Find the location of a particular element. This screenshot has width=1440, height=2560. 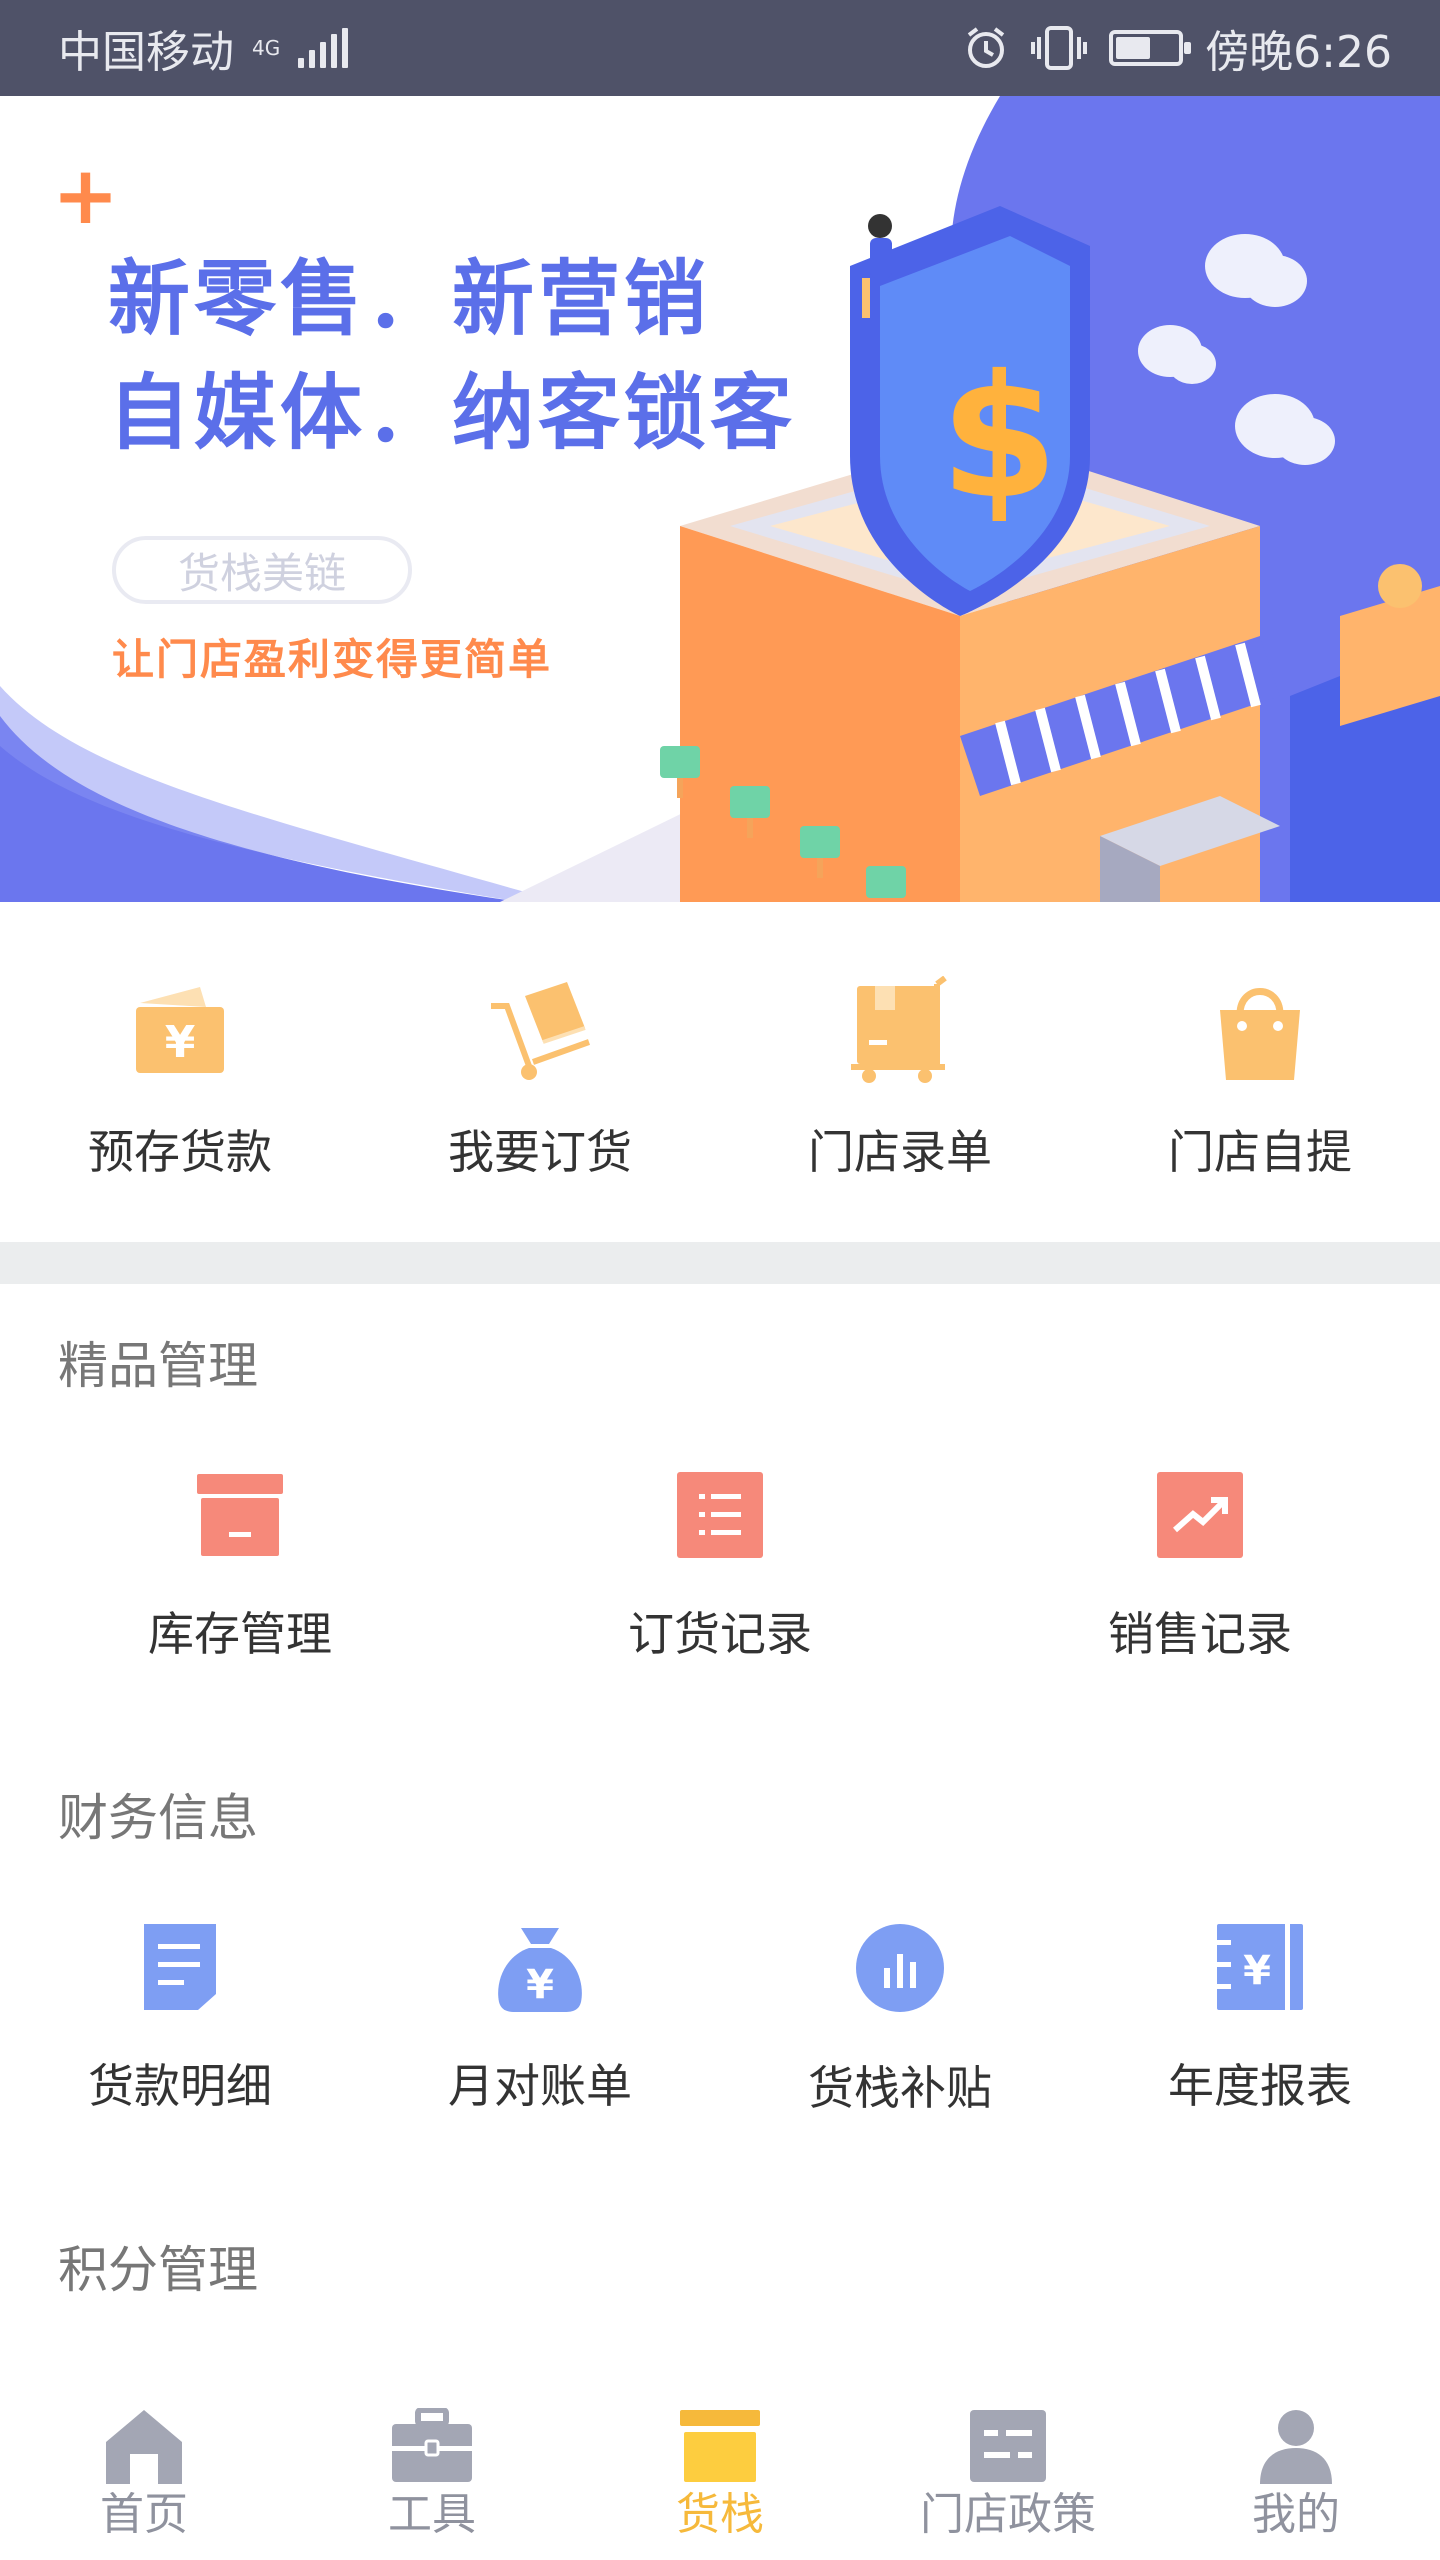

finance-item-payment-details: 货款明细 is located at coordinates (180, 2020).